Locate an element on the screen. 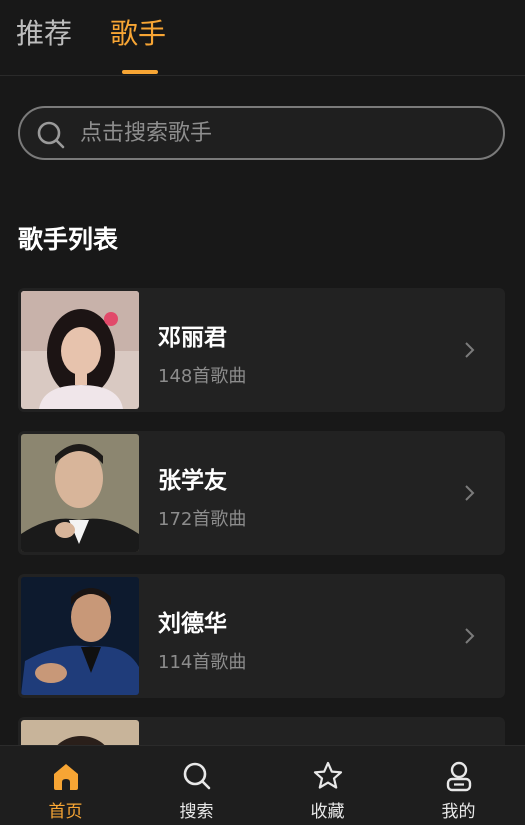 The width and height of the screenshot is (525, 825). search-input is located at coordinates (280, 133).